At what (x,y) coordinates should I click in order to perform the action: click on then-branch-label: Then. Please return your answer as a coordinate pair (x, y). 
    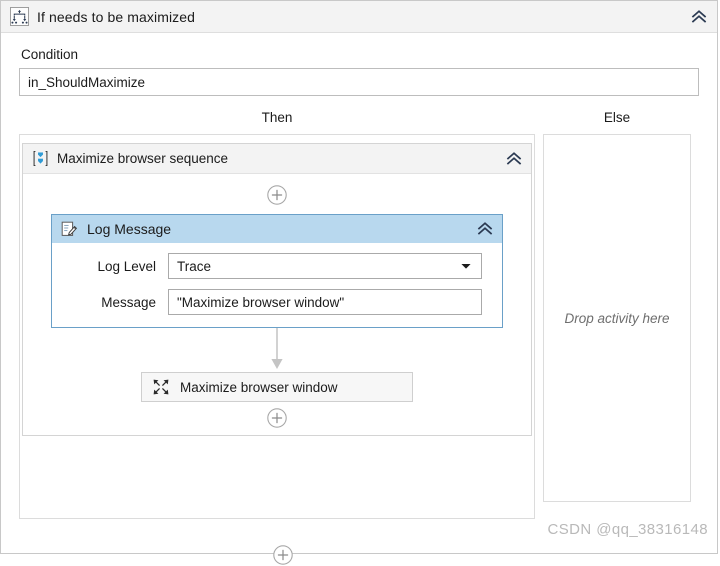
    Looking at the image, I should click on (277, 117).